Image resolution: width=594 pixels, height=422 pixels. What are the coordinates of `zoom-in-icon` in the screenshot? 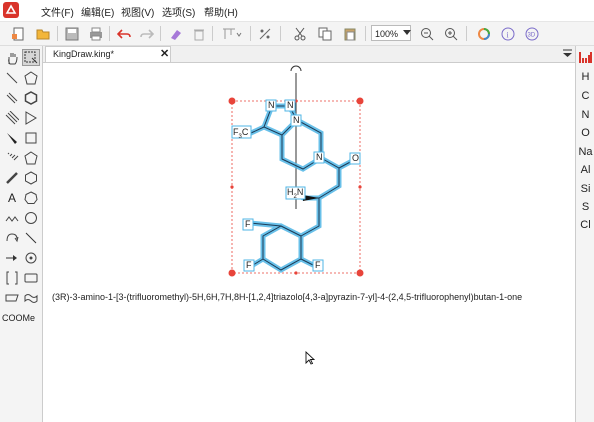 It's located at (450, 33).